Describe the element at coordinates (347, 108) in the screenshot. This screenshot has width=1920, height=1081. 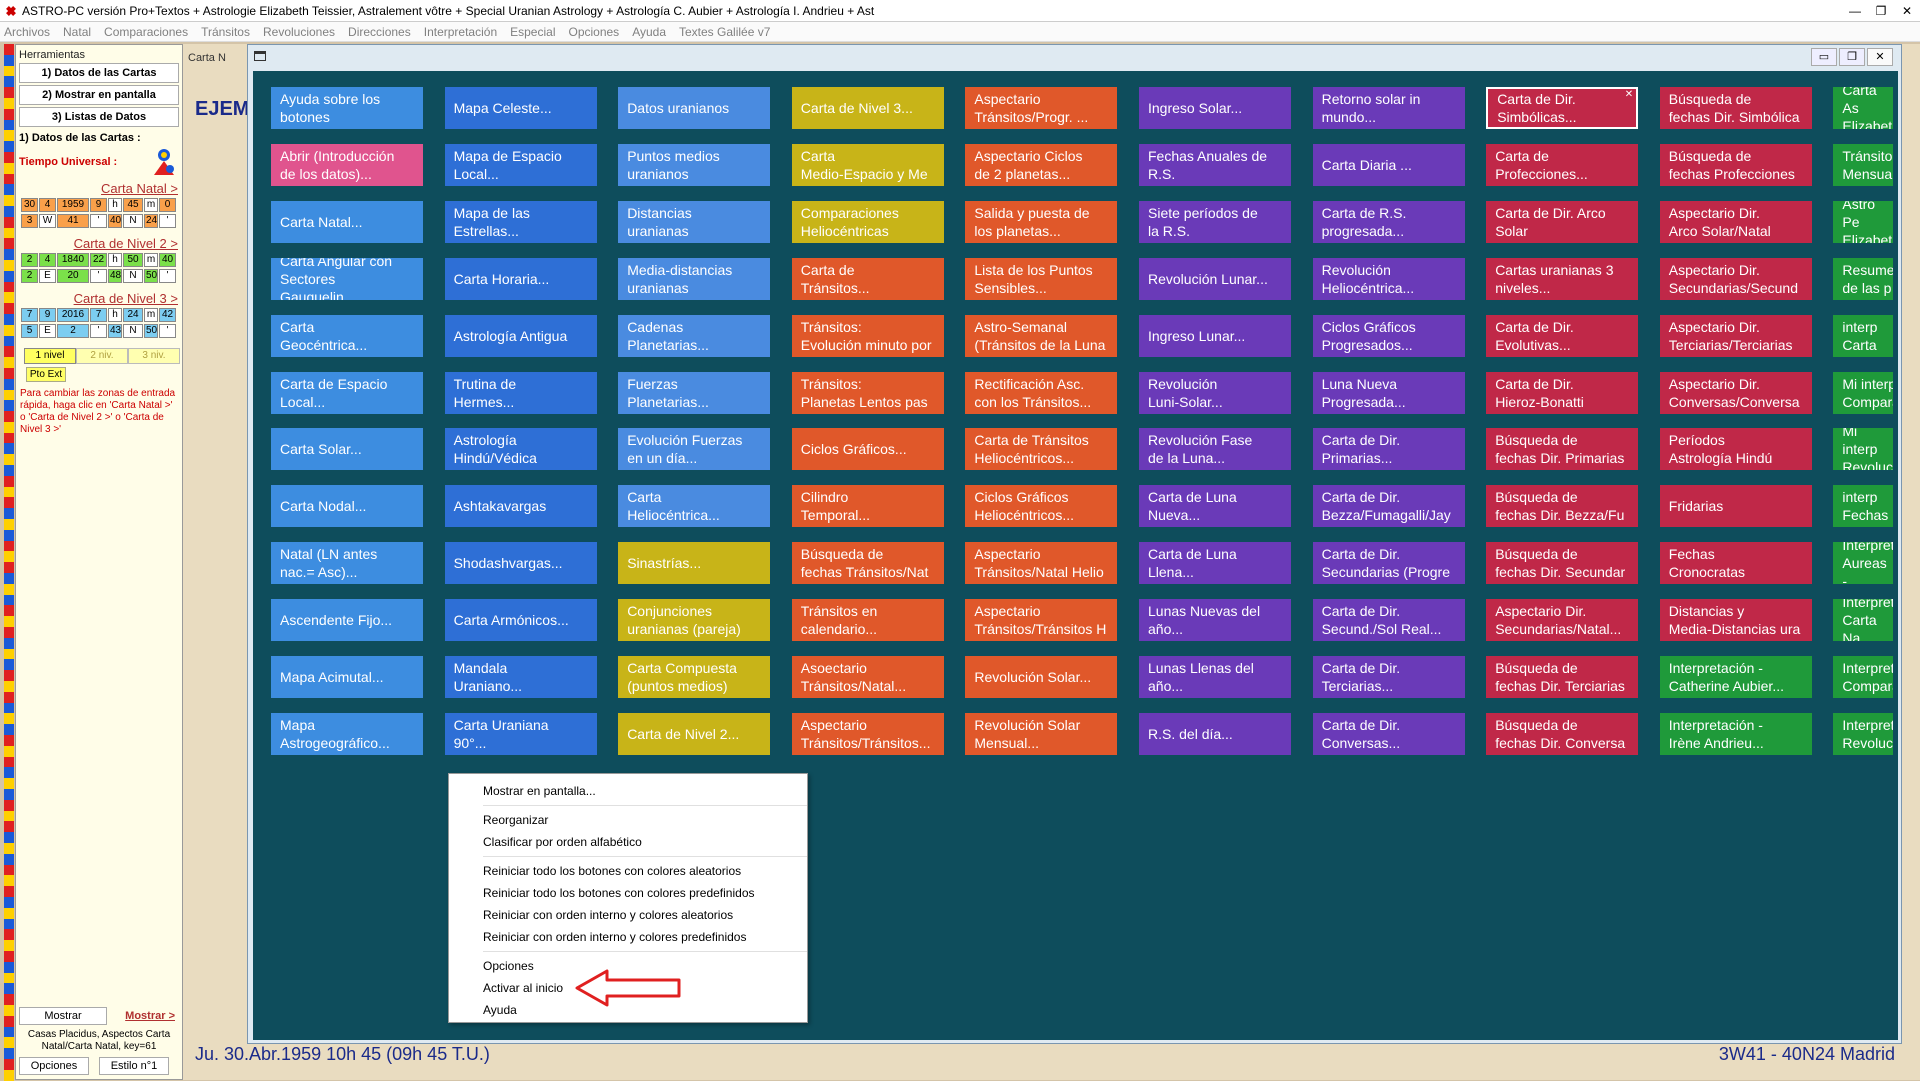
I see `tool-tile: Ayuda sobre los botones` at that location.